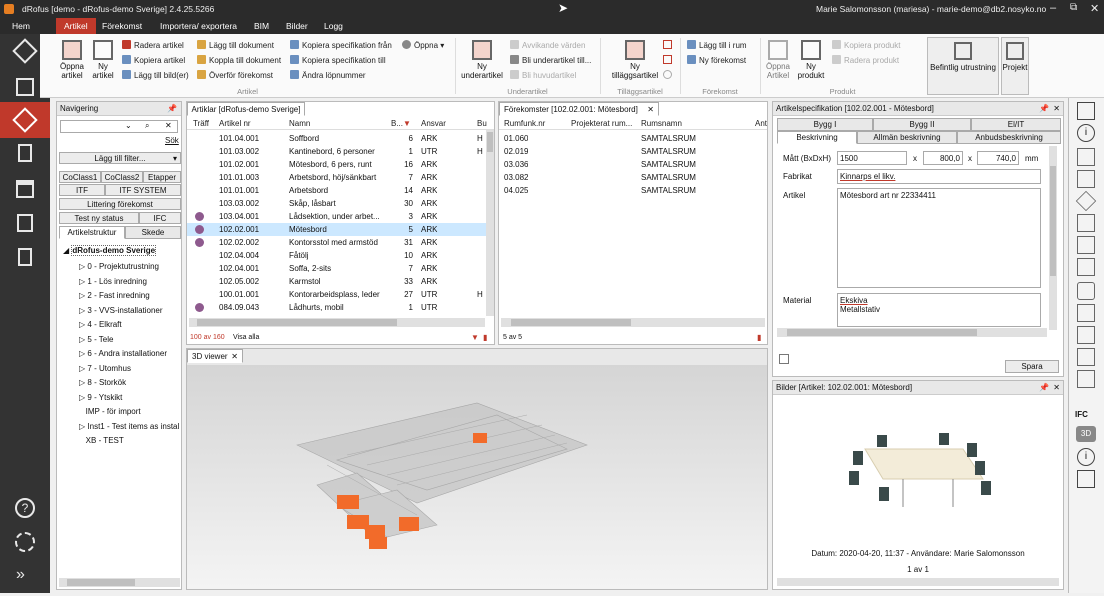 This screenshot has height=596, width=1104. What do you see at coordinates (101, 440) in the screenshot?
I see `tree-item: XB - TEST` at bounding box center [101, 440].